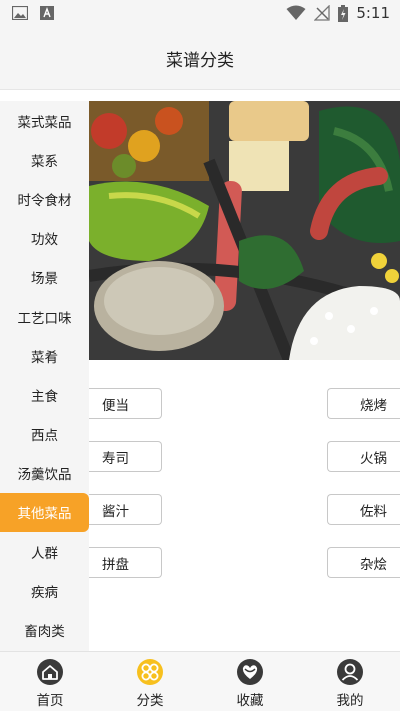  What do you see at coordinates (200, 13) in the screenshot?
I see `status-bar: 5:11` at bounding box center [200, 13].